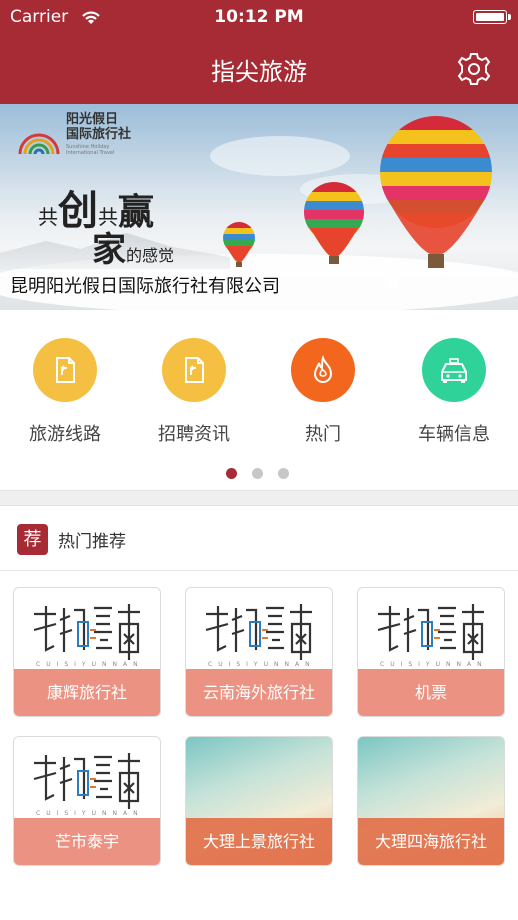 This screenshot has height=920, width=518. Describe the element at coordinates (92, 119) in the screenshot. I see `logo-text-line1: 阳光假日` at that location.